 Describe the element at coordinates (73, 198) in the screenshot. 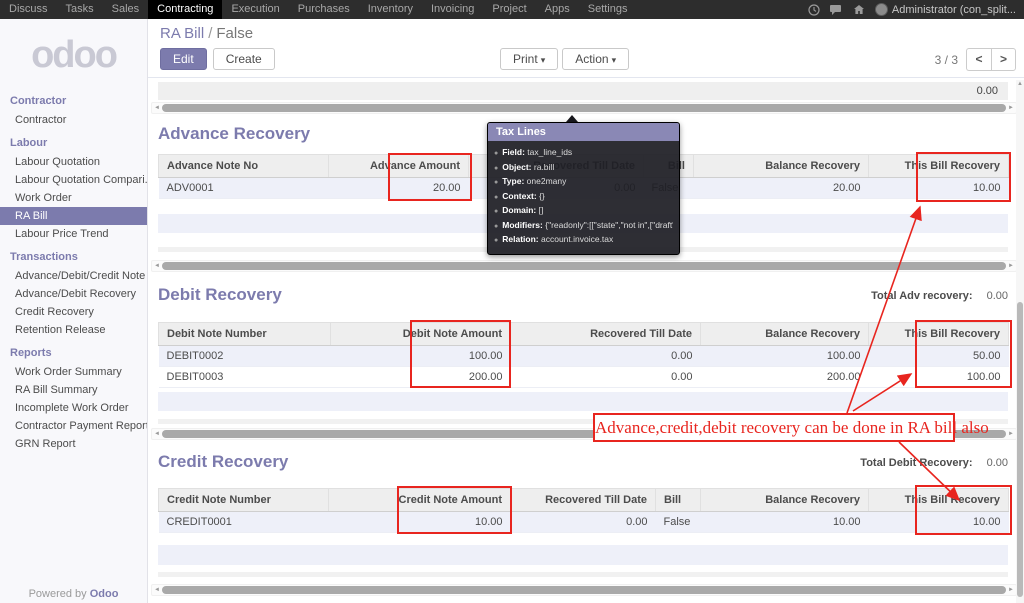

I see `sidebar-item-work-order: Work Order` at that location.